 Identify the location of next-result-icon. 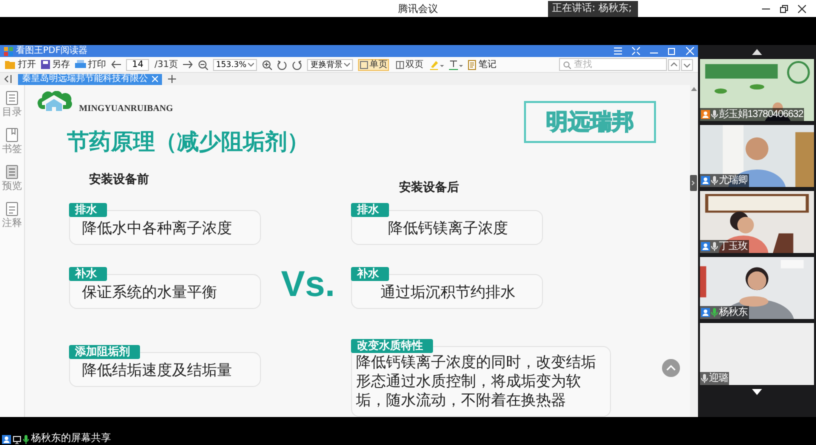
(687, 64).